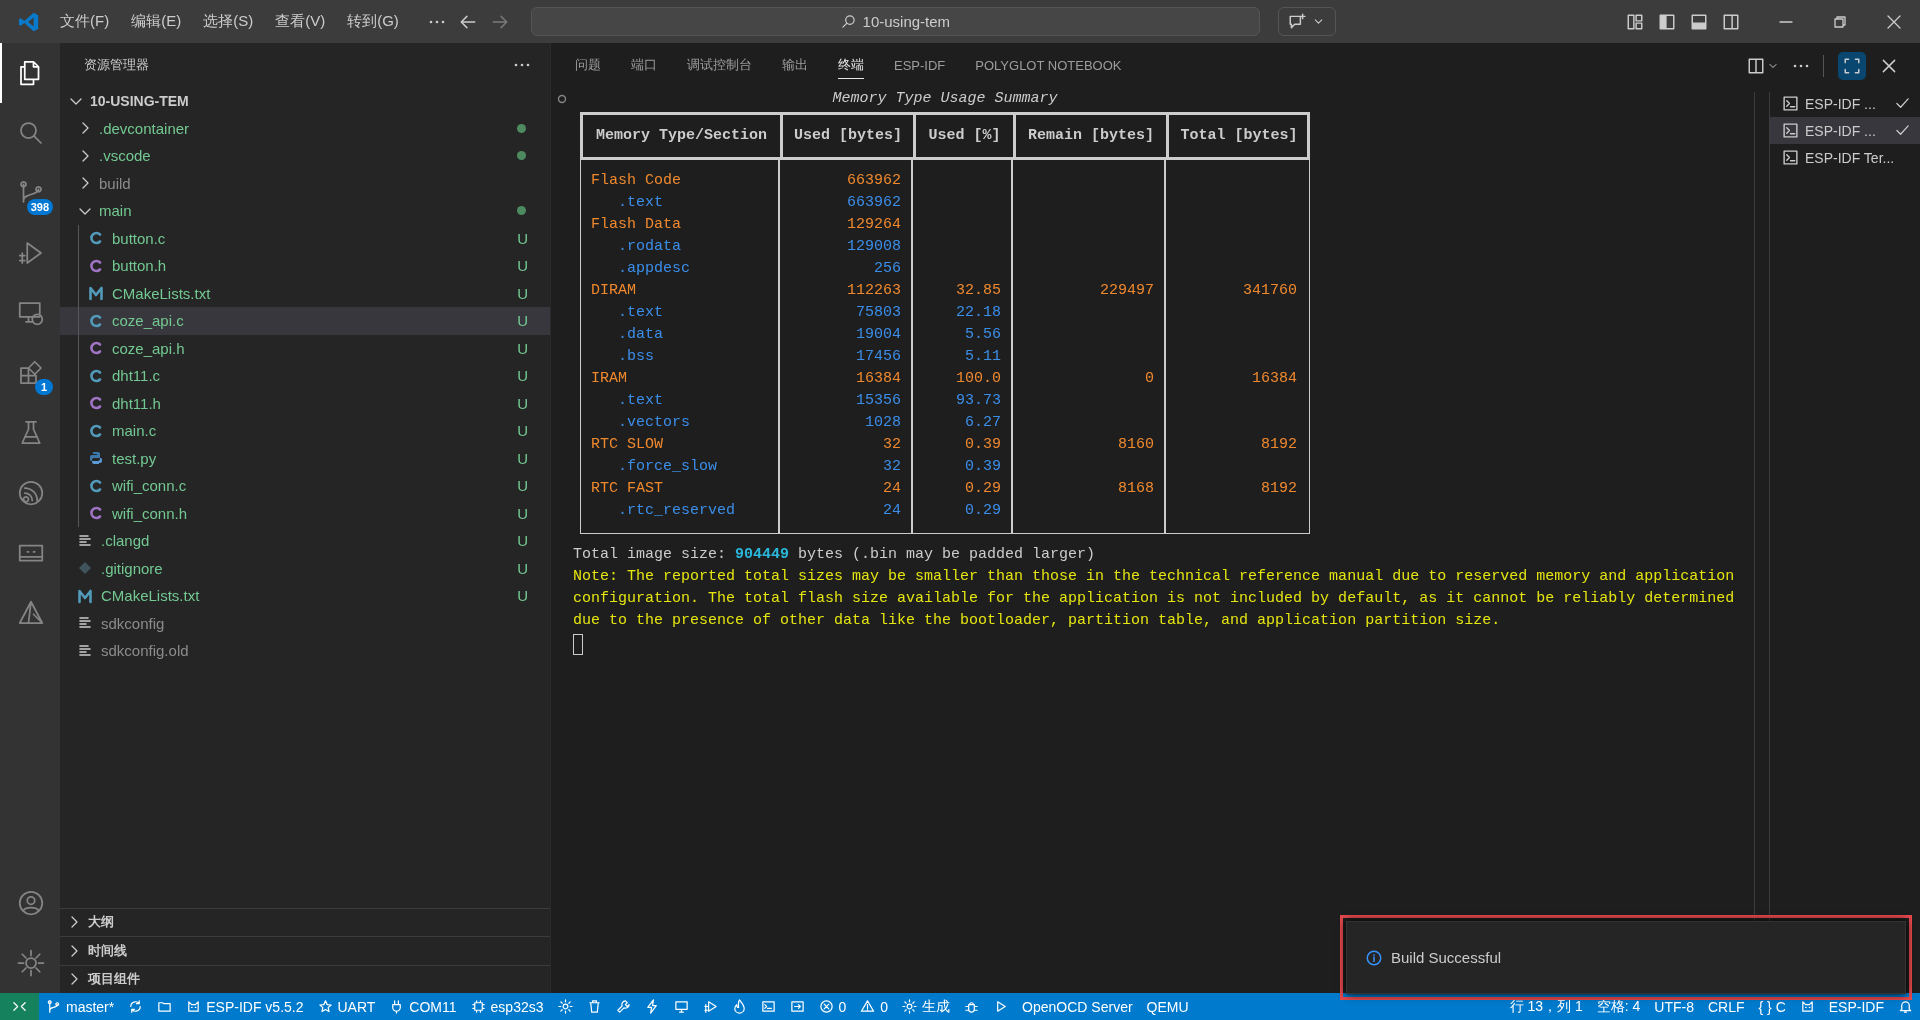 Image resolution: width=1920 pixels, height=1020 pixels. I want to click on account-icon, so click(31, 903).